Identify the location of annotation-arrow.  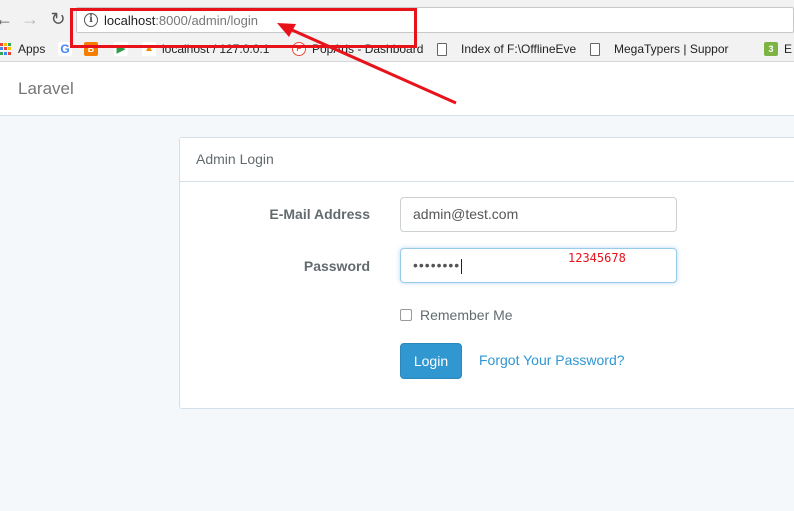
(367, 64).